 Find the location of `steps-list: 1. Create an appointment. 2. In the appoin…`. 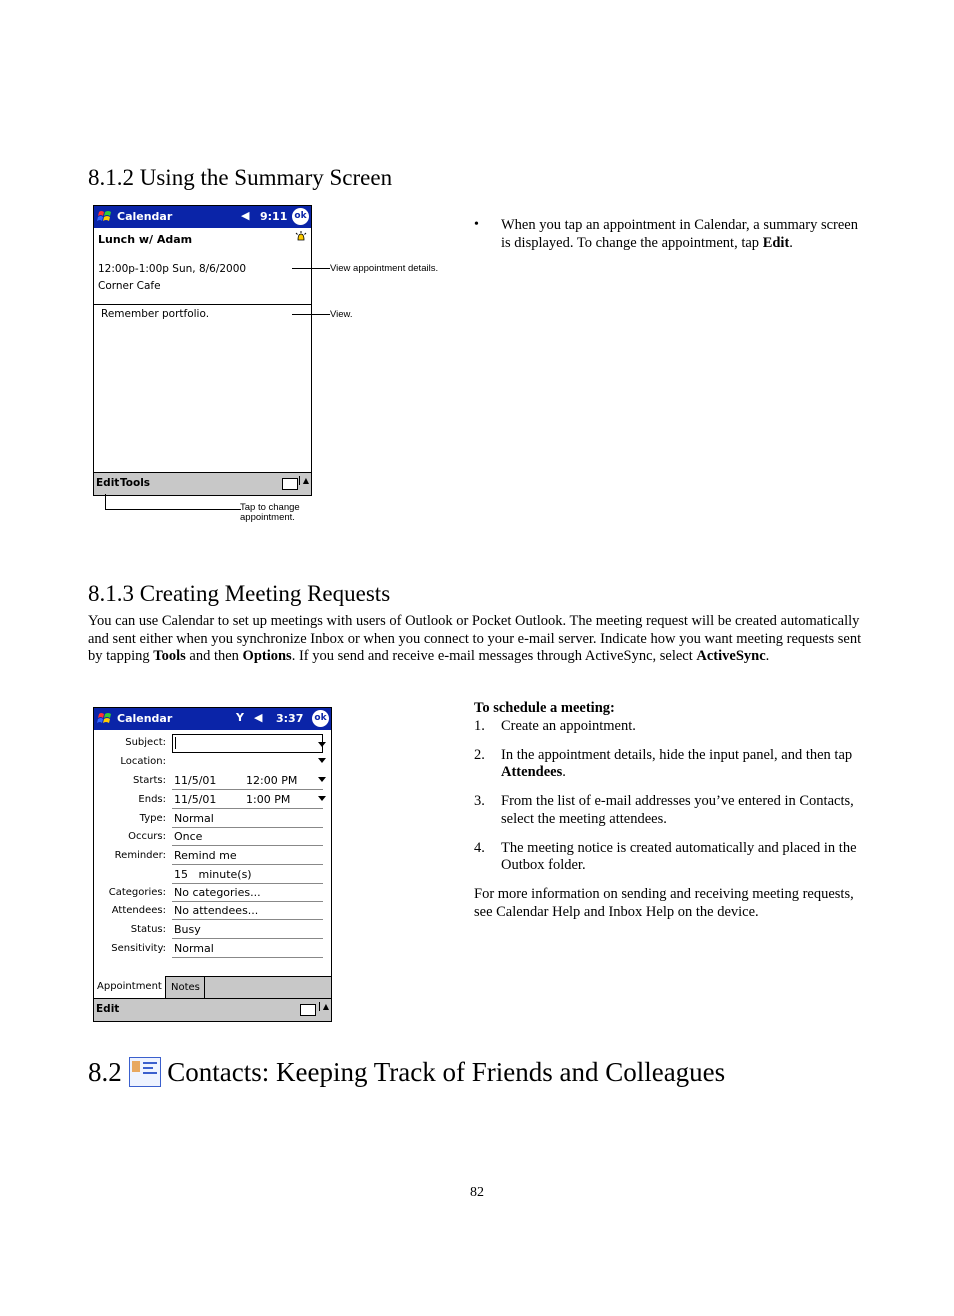

steps-list: 1. Create an appointment. 2. In the appoin… is located at coordinates (674, 796).